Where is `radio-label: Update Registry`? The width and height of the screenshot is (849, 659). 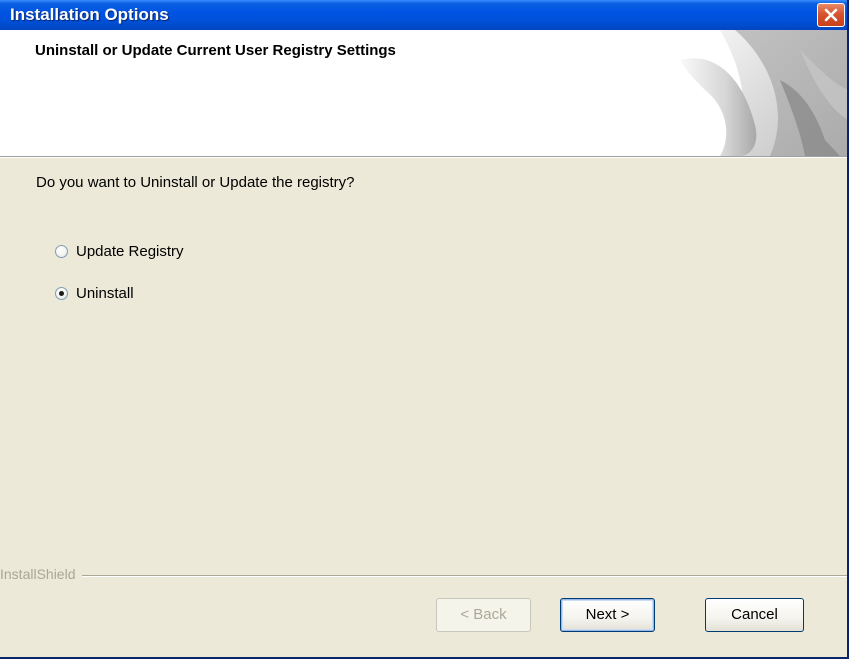 radio-label: Update Registry is located at coordinates (130, 251).